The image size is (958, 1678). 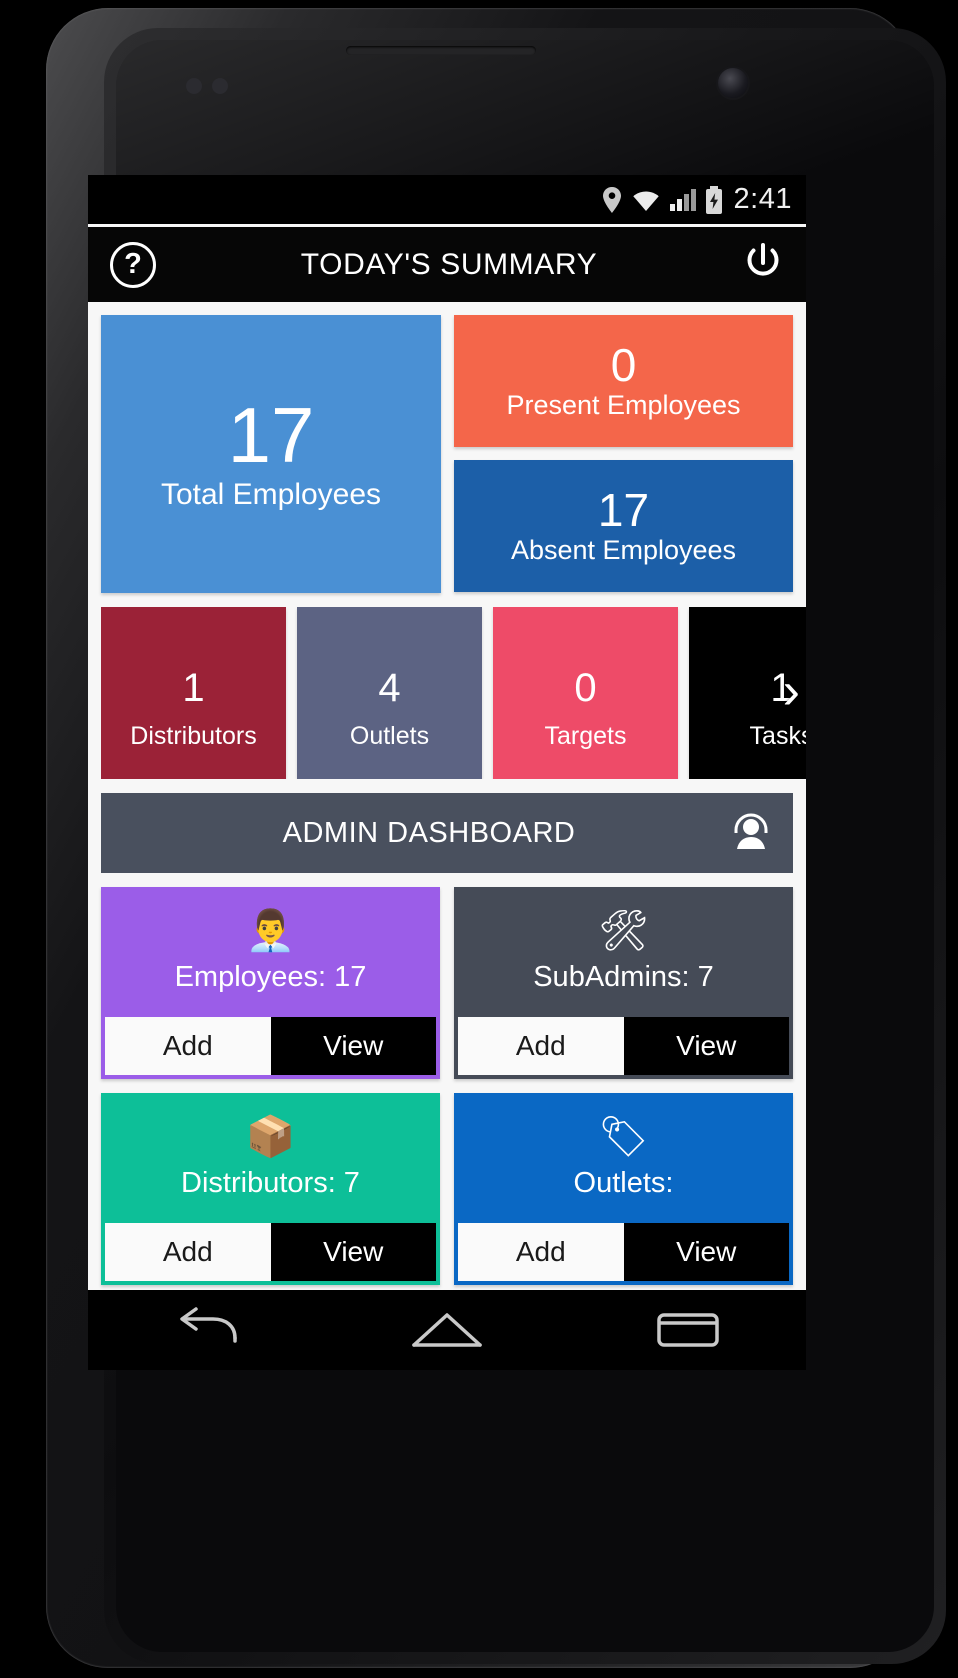 I want to click on app-title-bar: ? TODAY'S SUMMARY, so click(x=447, y=263).